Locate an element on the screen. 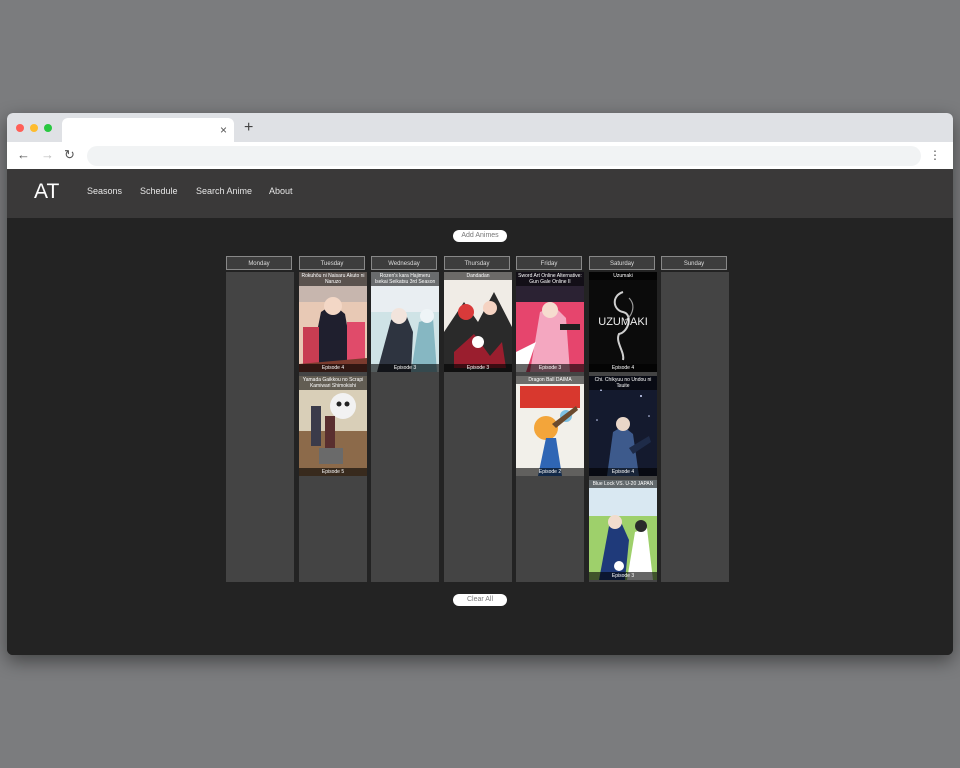 This screenshot has width=960, height=768. anime-title: Uzumaki is located at coordinates (623, 276).